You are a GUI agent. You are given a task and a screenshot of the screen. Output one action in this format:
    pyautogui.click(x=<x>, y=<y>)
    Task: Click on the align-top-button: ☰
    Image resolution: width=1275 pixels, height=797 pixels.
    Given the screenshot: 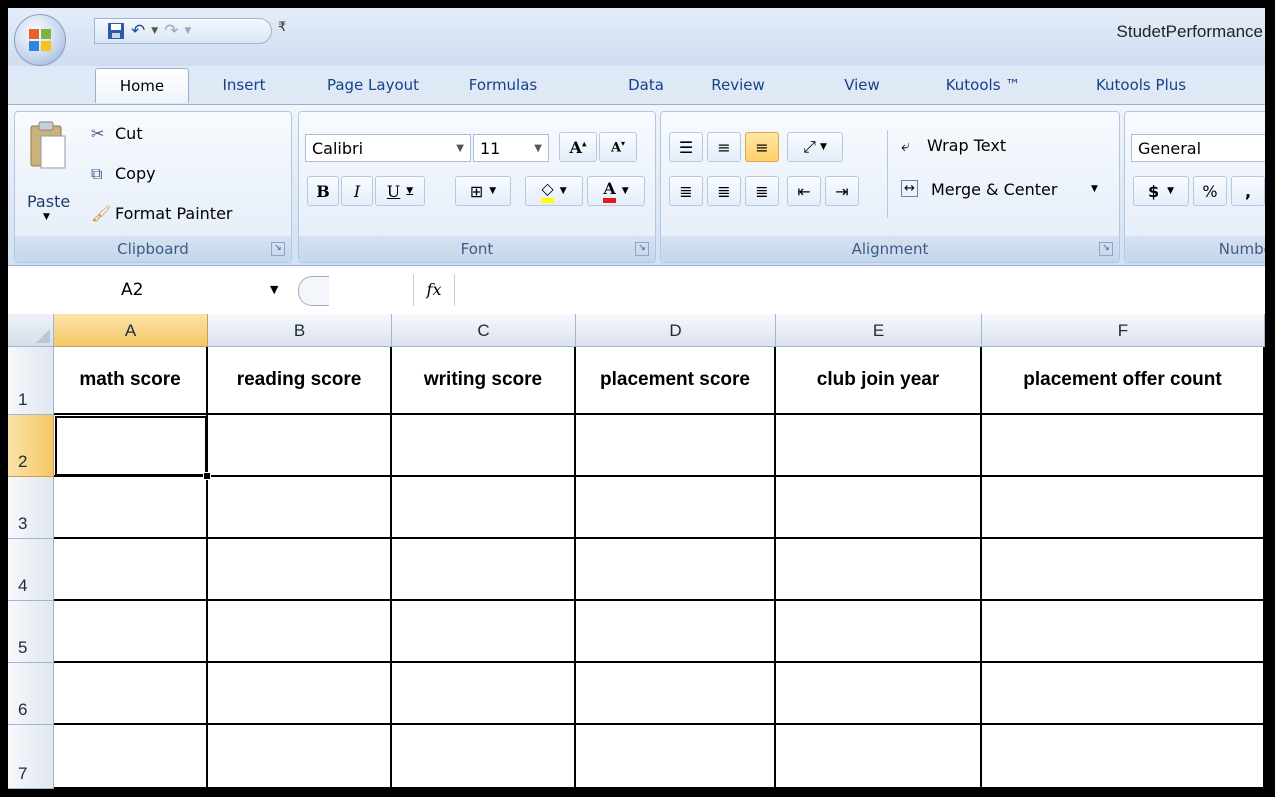 What is the action you would take?
    pyautogui.click(x=686, y=147)
    